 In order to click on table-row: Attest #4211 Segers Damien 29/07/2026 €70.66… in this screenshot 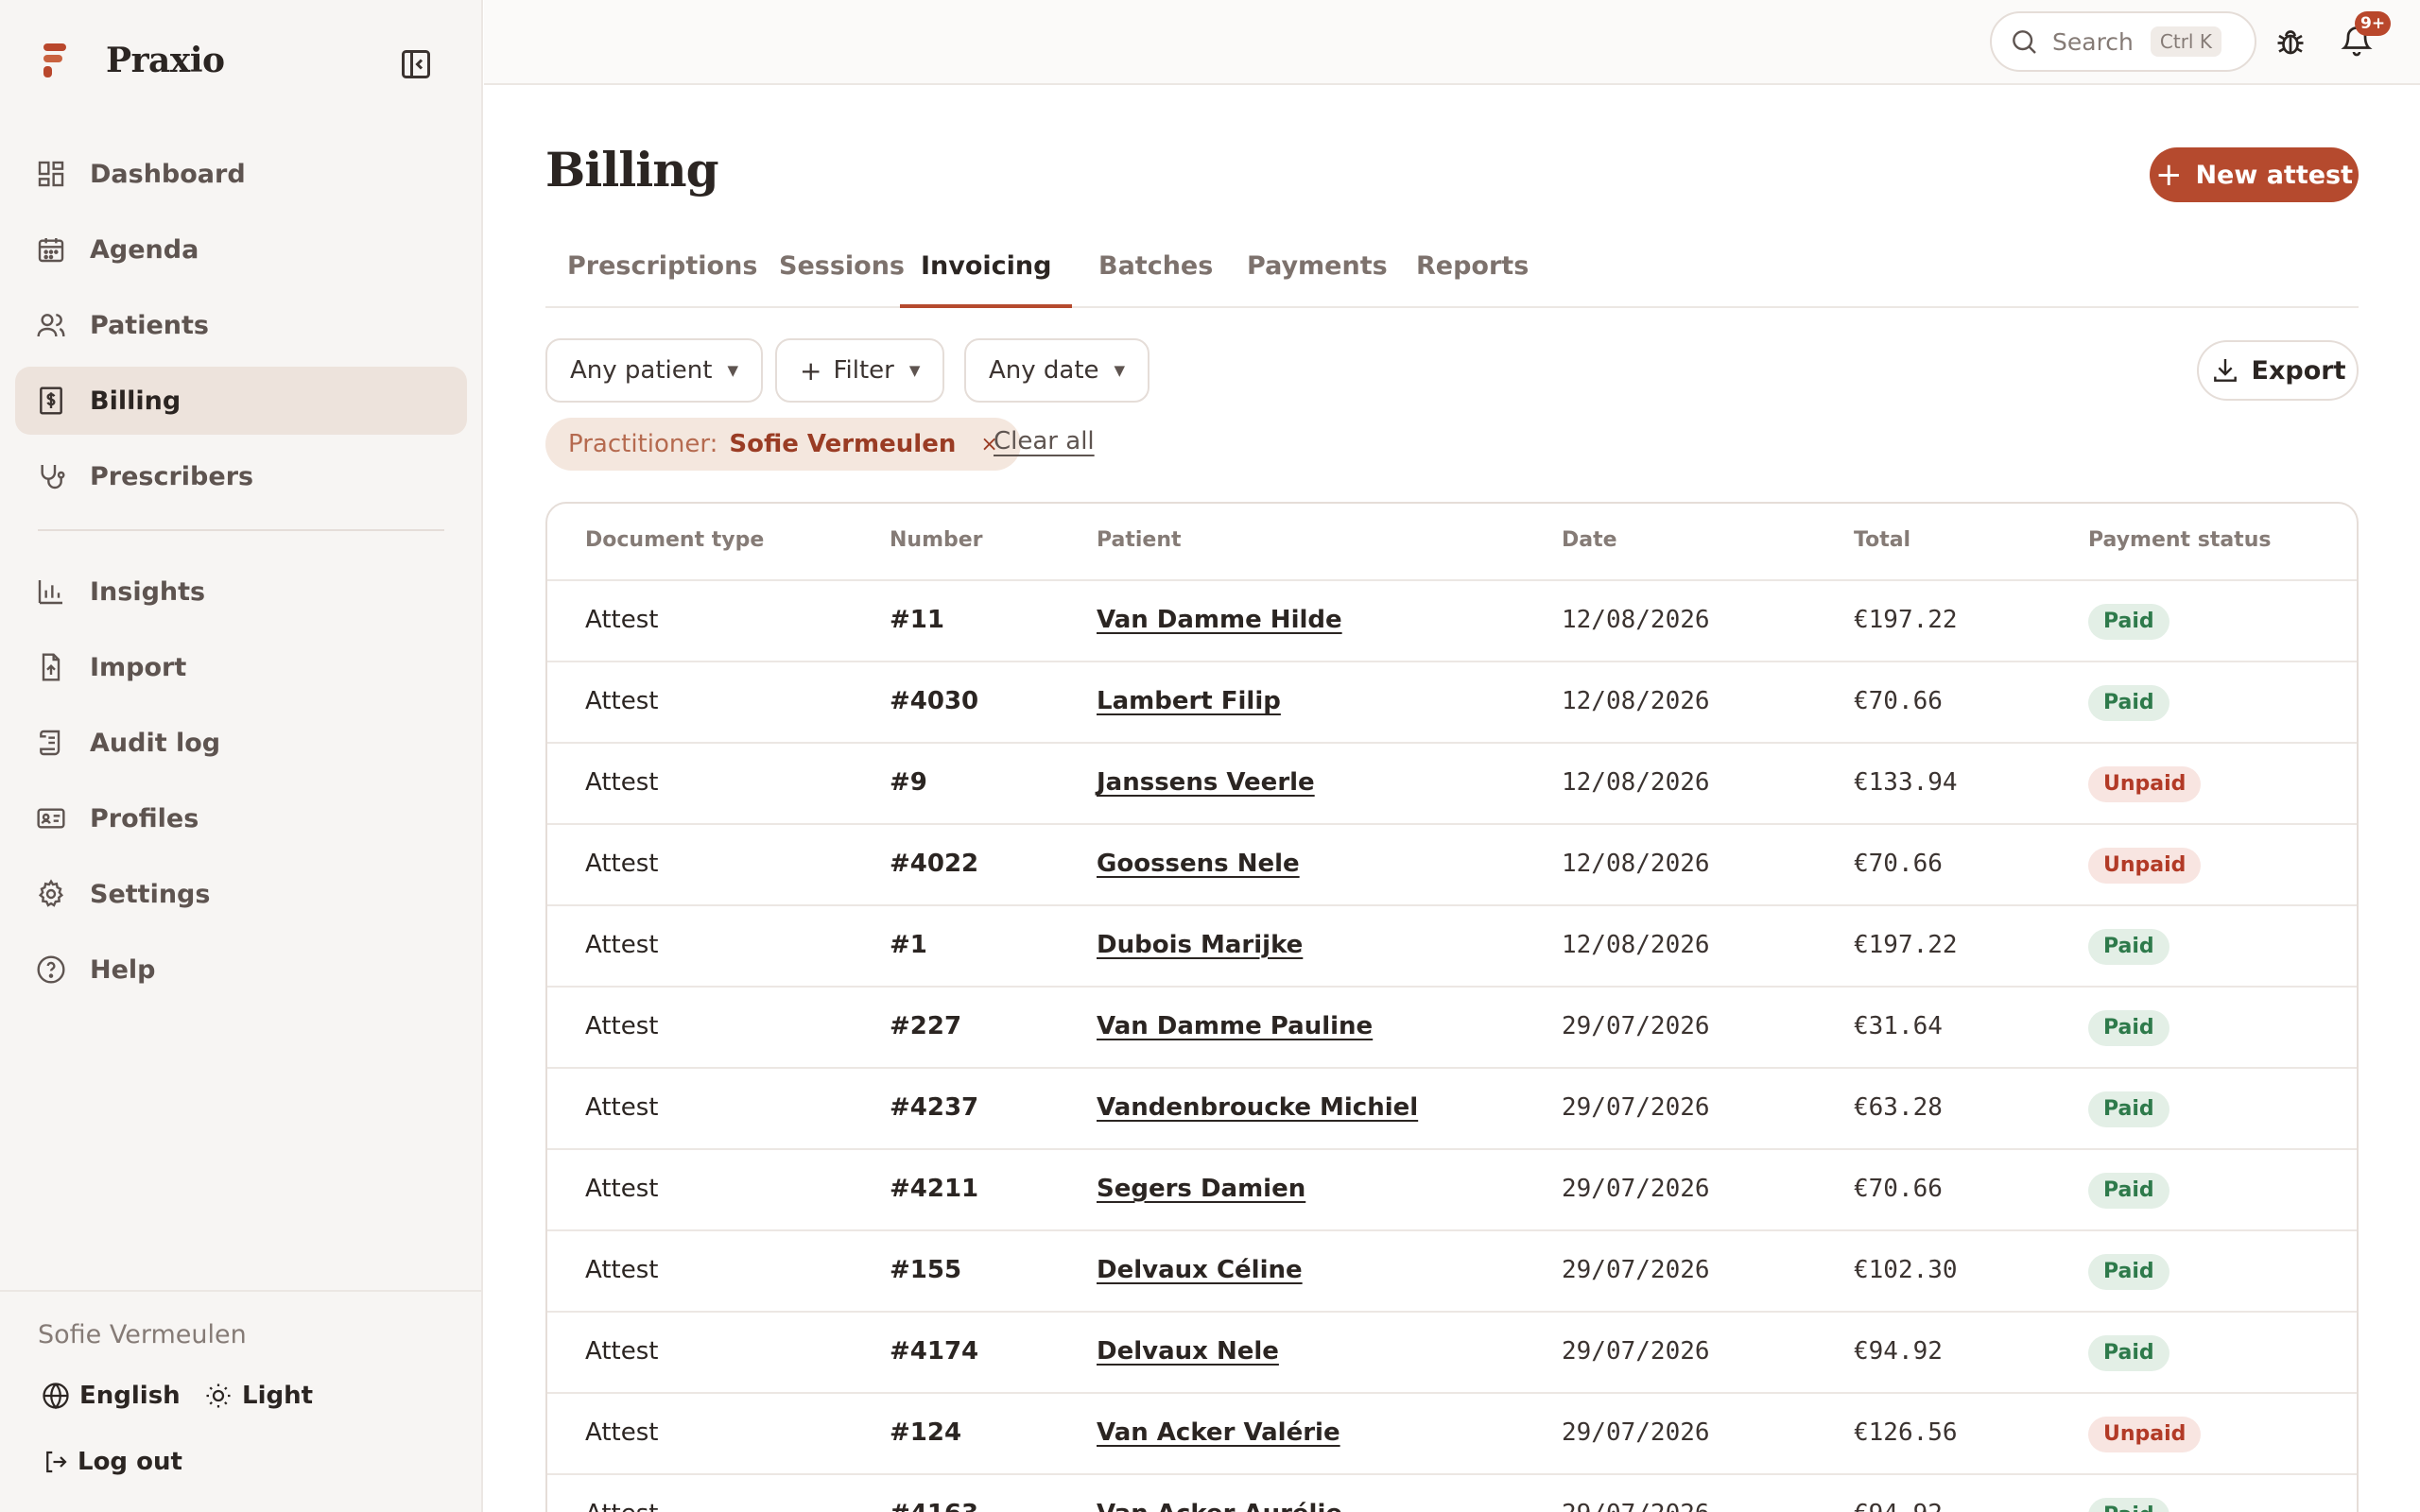, I will do `click(1452, 1190)`.